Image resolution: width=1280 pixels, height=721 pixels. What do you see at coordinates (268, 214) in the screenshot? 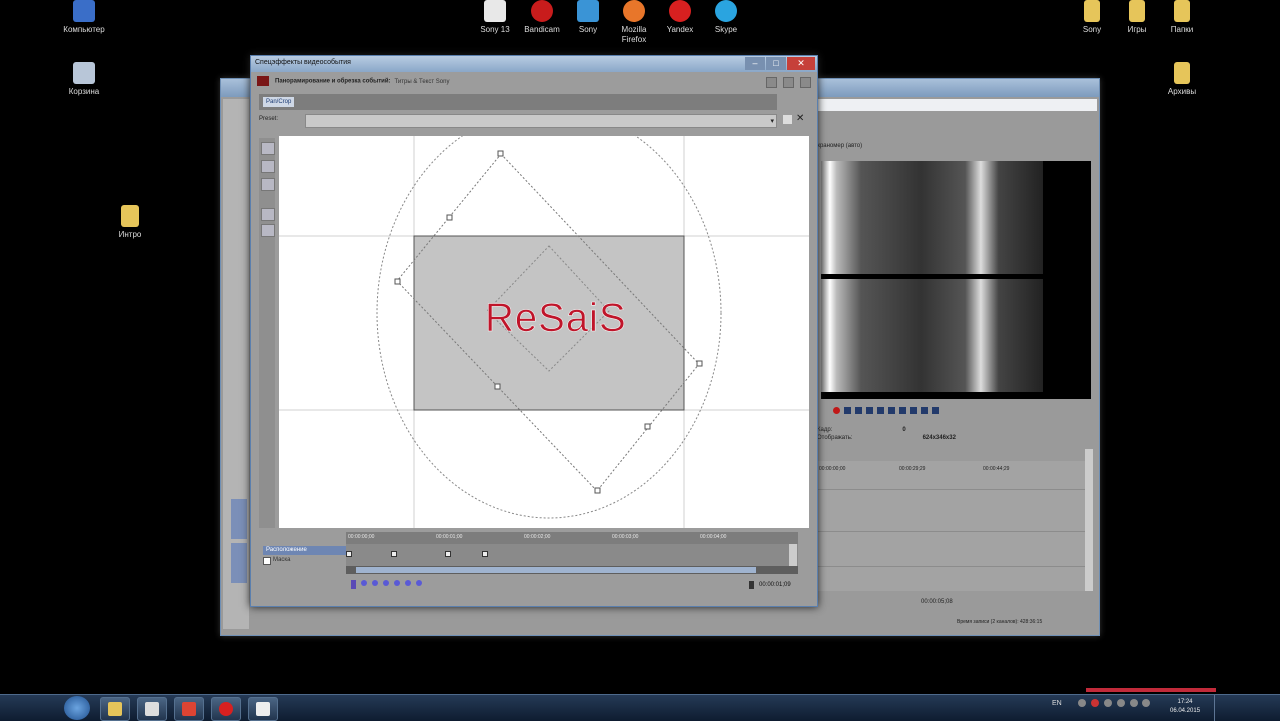
I see `lock-aspect-icon` at bounding box center [268, 214].